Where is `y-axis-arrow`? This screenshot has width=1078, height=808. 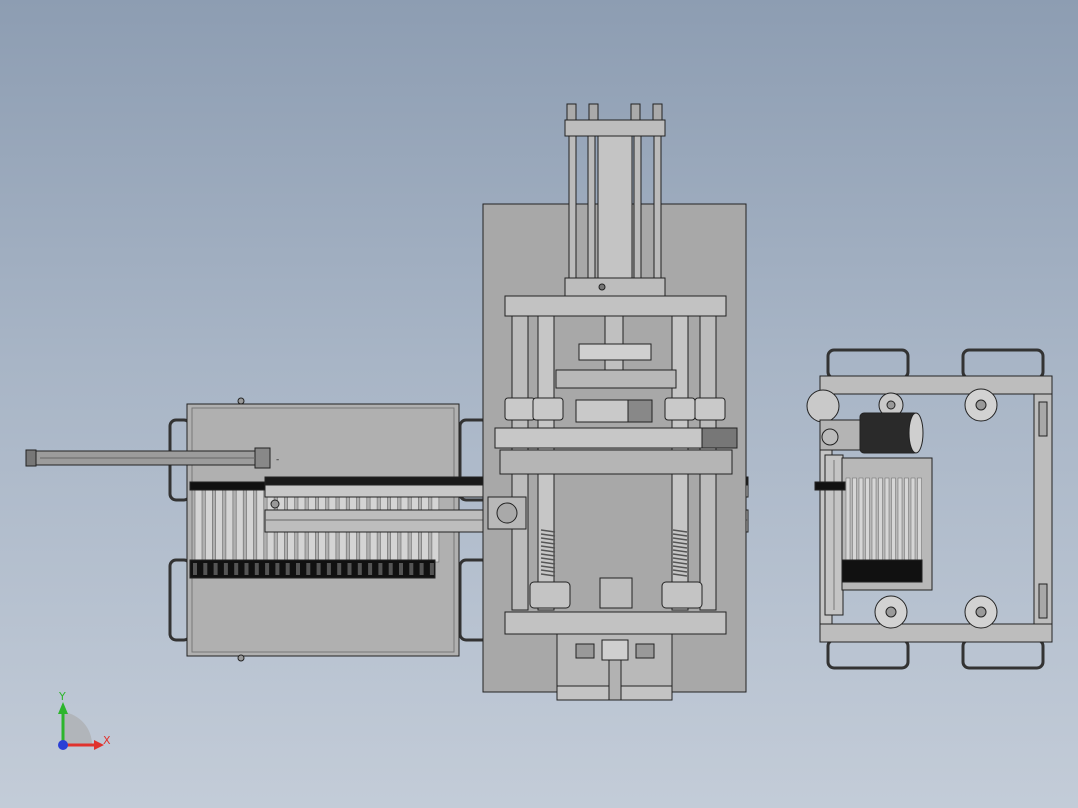
y-axis-arrow is located at coordinates (63, 708).